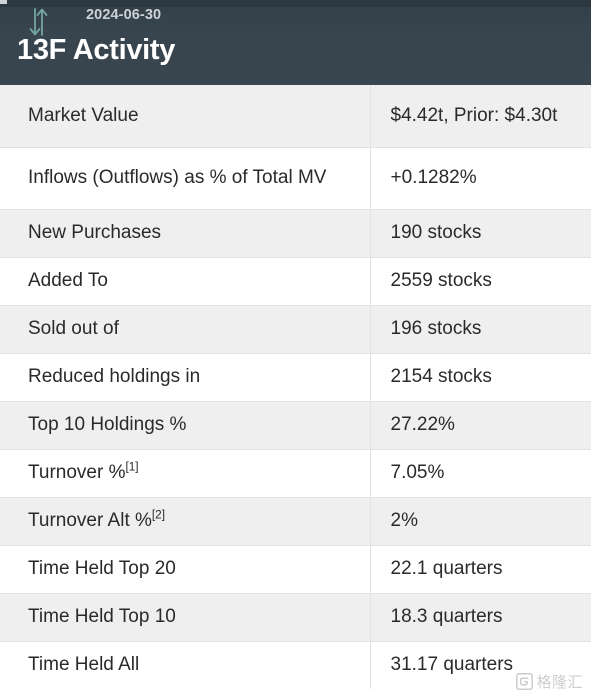  What do you see at coordinates (185, 473) in the screenshot?
I see `row-label: Turnover %[1]` at bounding box center [185, 473].